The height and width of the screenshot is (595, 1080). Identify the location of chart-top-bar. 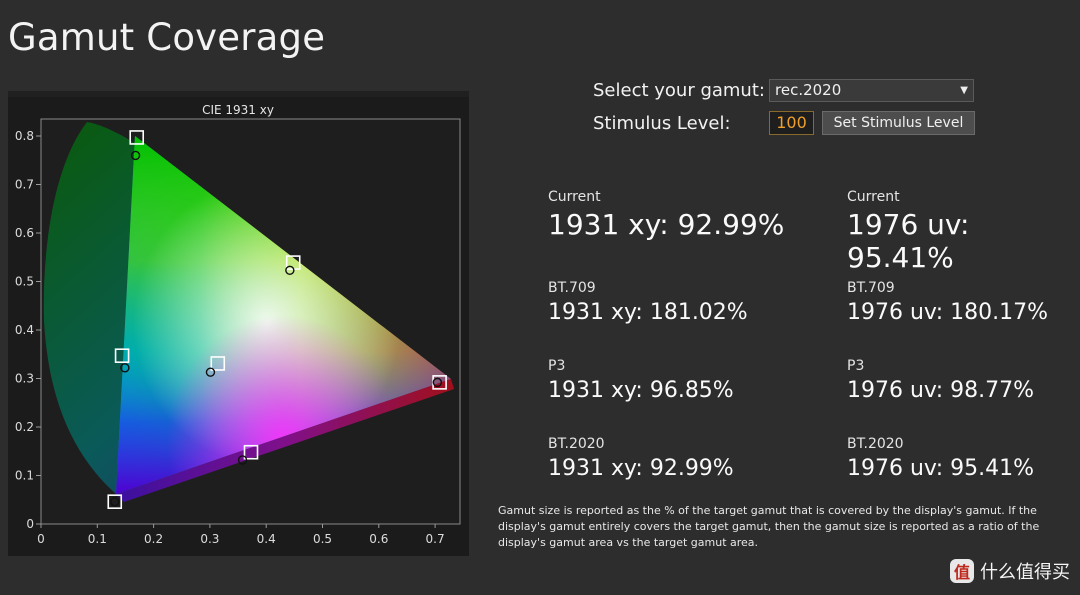
(238, 94).